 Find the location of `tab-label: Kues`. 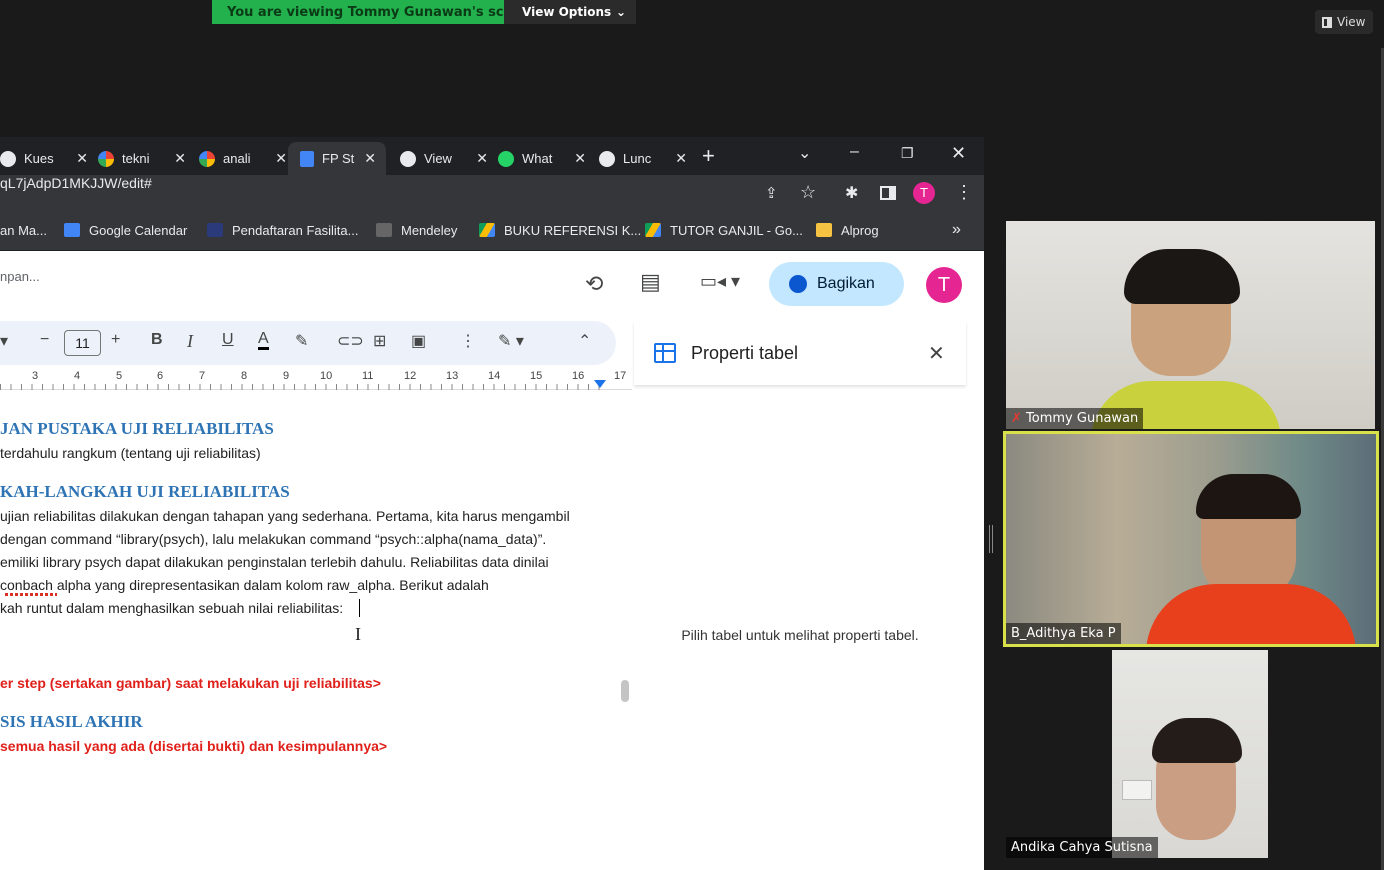

tab-label: Kues is located at coordinates (39, 158).